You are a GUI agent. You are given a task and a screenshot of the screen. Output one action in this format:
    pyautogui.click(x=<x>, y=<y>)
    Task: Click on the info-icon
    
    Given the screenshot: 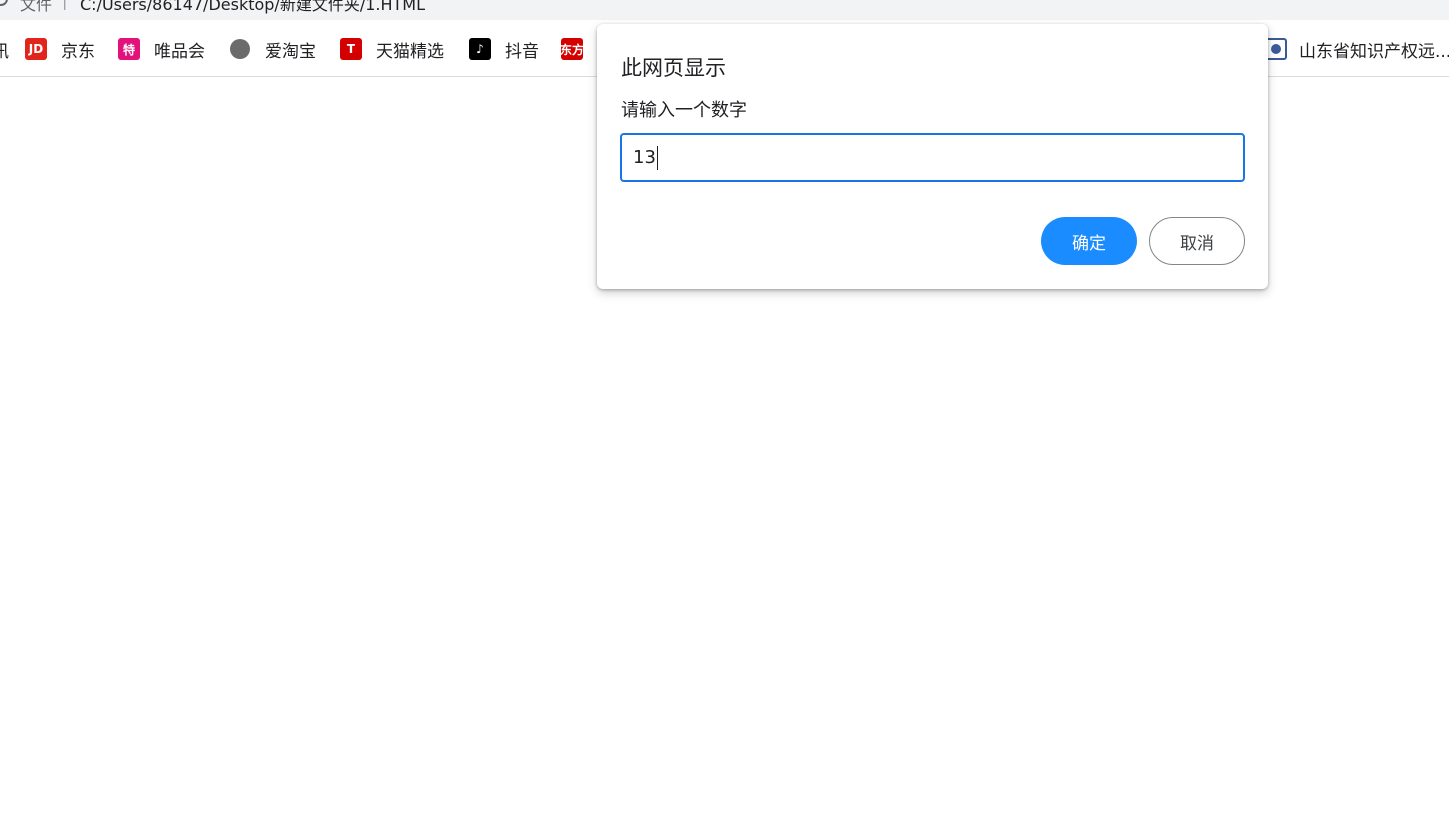 What is the action you would take?
    pyautogui.click(x=4, y=3)
    